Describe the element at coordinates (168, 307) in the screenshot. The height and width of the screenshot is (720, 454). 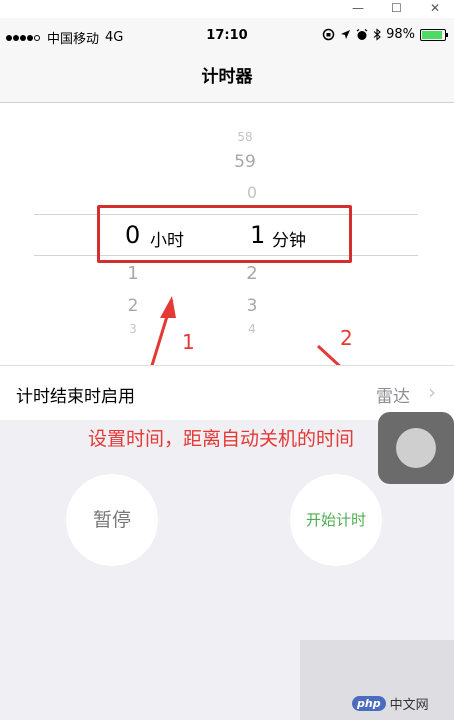
I see `arrow-1-head` at that location.